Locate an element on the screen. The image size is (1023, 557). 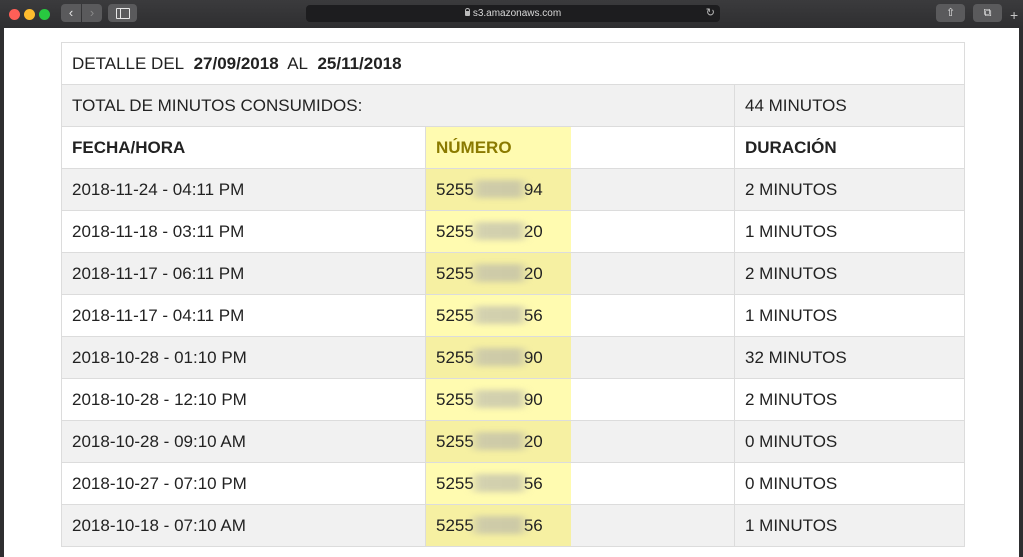
address-bar: s3.amazonaws.com ↻ is located at coordinates (513, 13).